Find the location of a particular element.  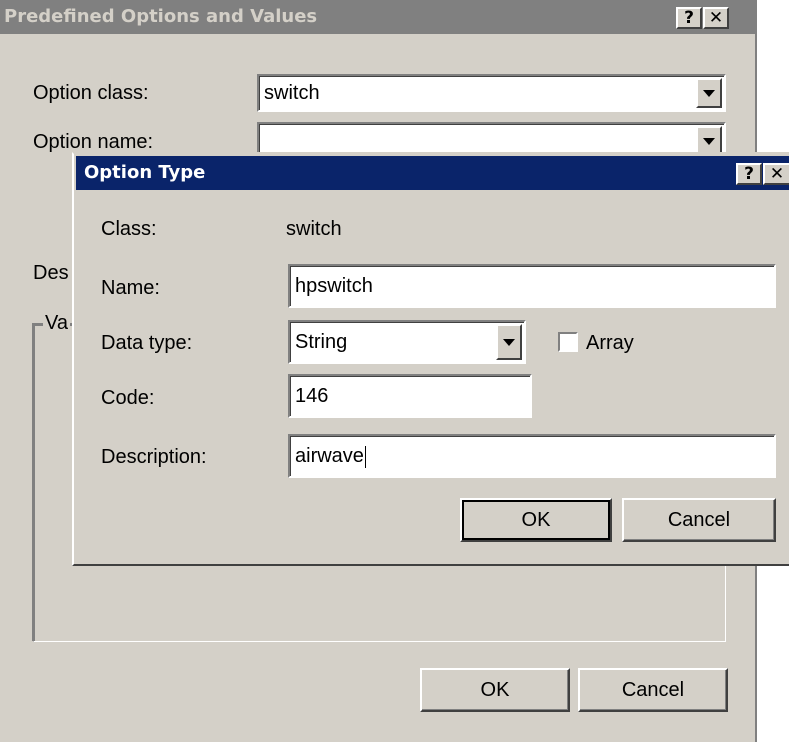

ok-label: OK is located at coordinates (536, 520).